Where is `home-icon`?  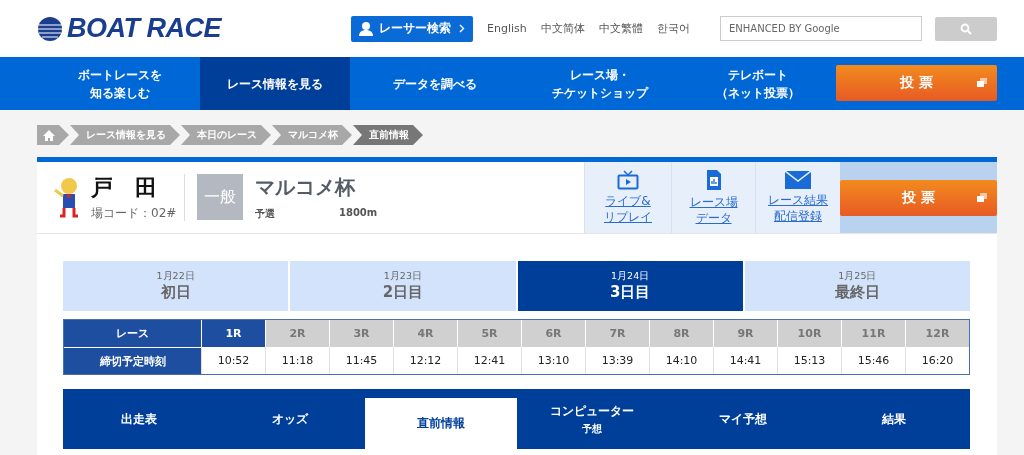
home-icon is located at coordinates (49, 135).